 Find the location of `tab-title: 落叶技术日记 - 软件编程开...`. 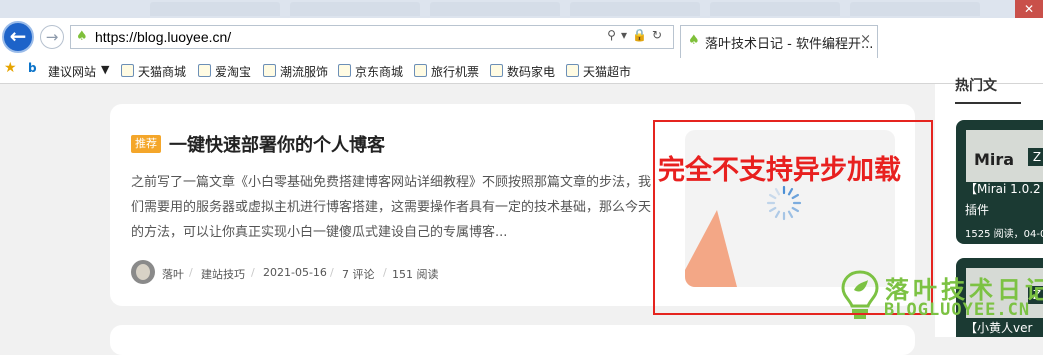

tab-title: 落叶技术日记 - 软件编程开... is located at coordinates (789, 44).